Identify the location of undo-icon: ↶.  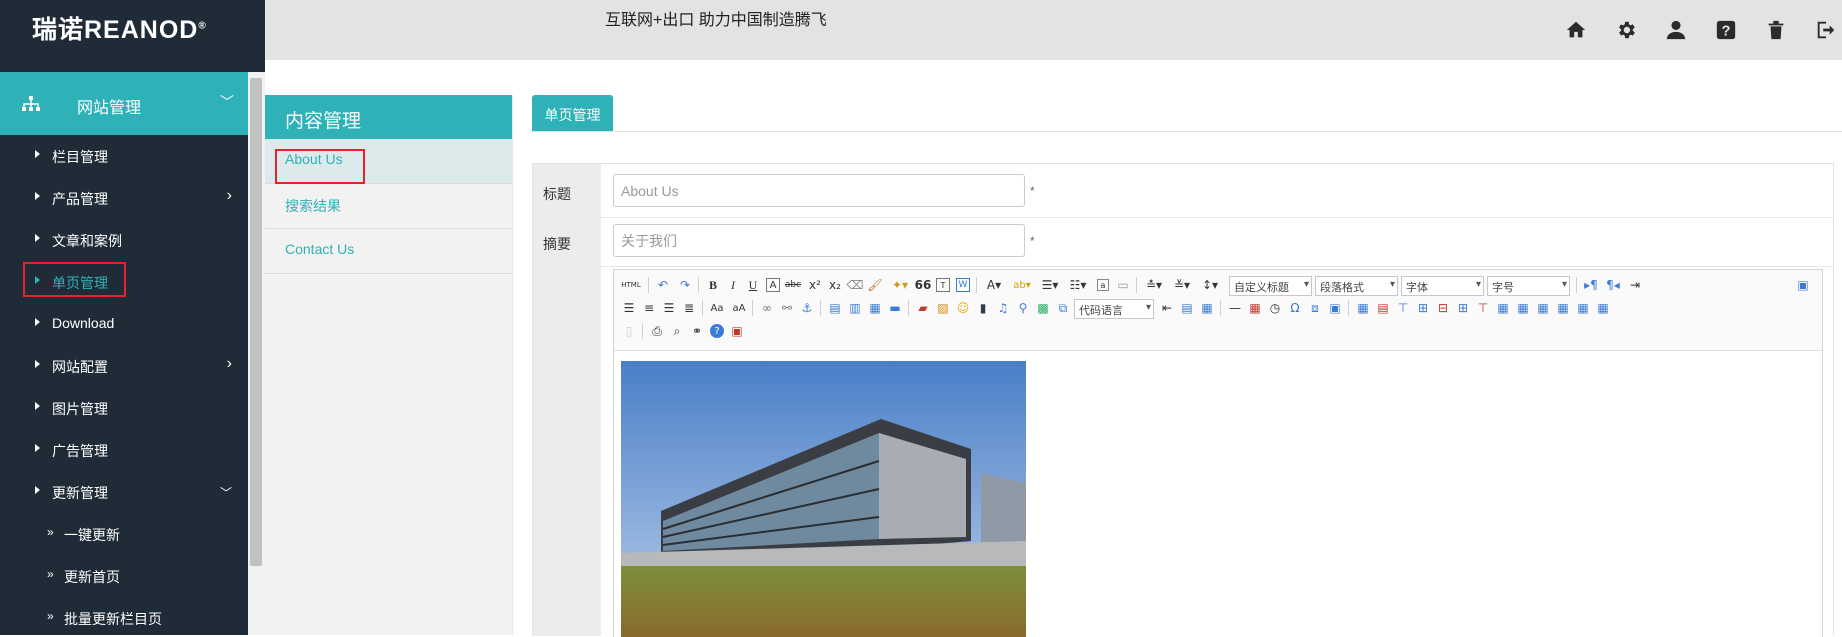
(663, 285).